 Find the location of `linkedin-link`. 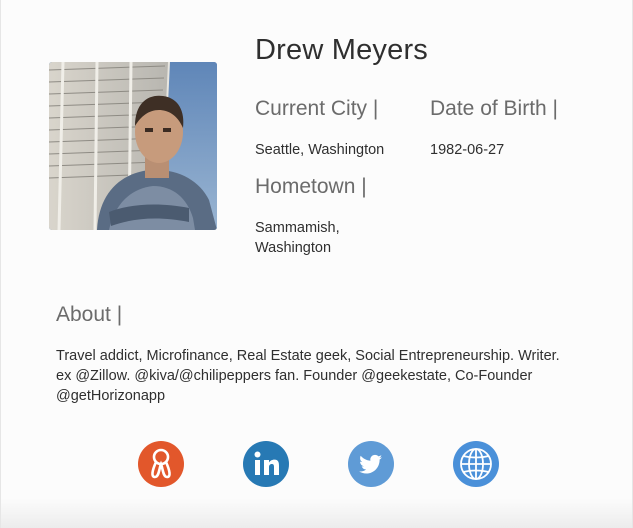

linkedin-link is located at coordinates (266, 464).